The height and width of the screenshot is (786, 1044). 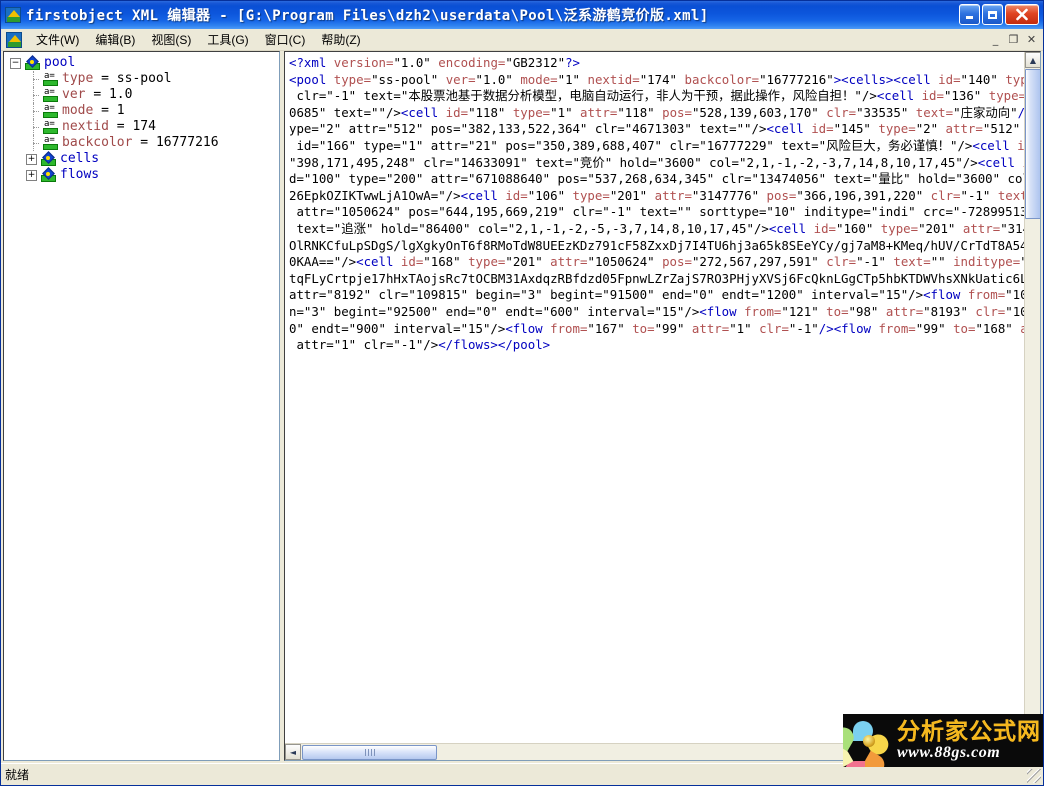 I want to click on tree-attr-nextid: a= nextid = 174, so click(x=144, y=127).